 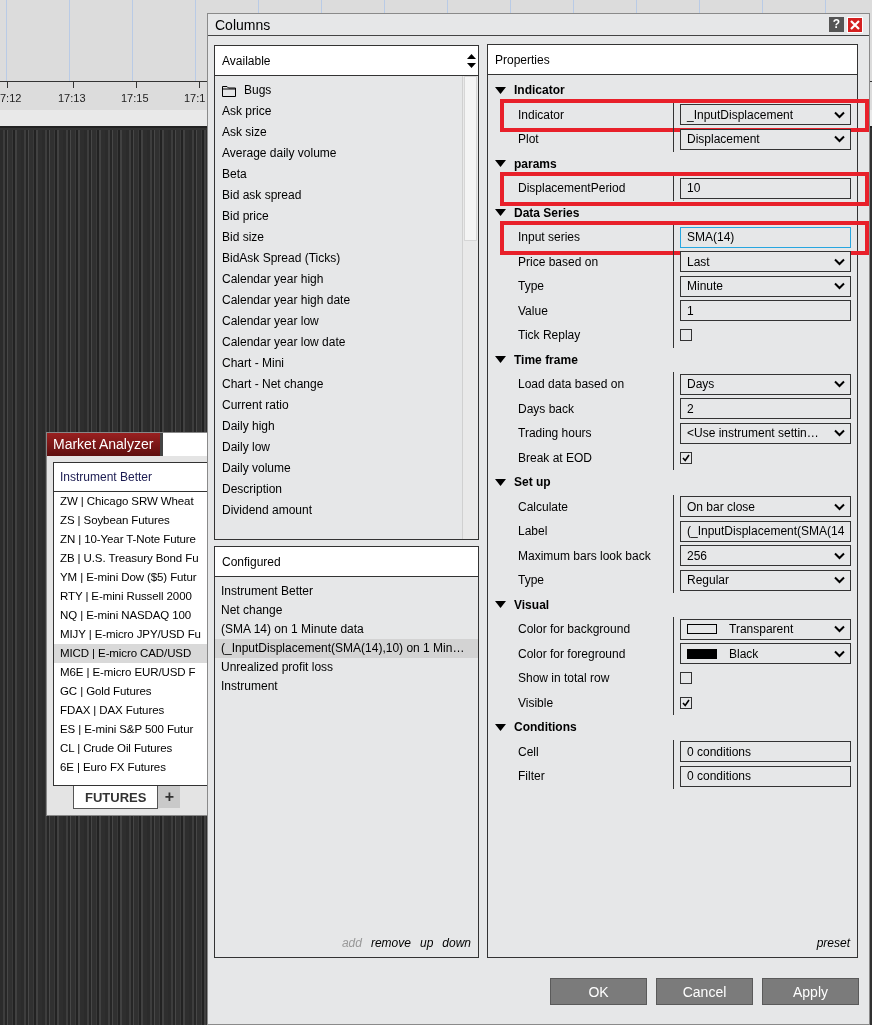 I want to click on property-label: Trading hours, so click(x=555, y=434).